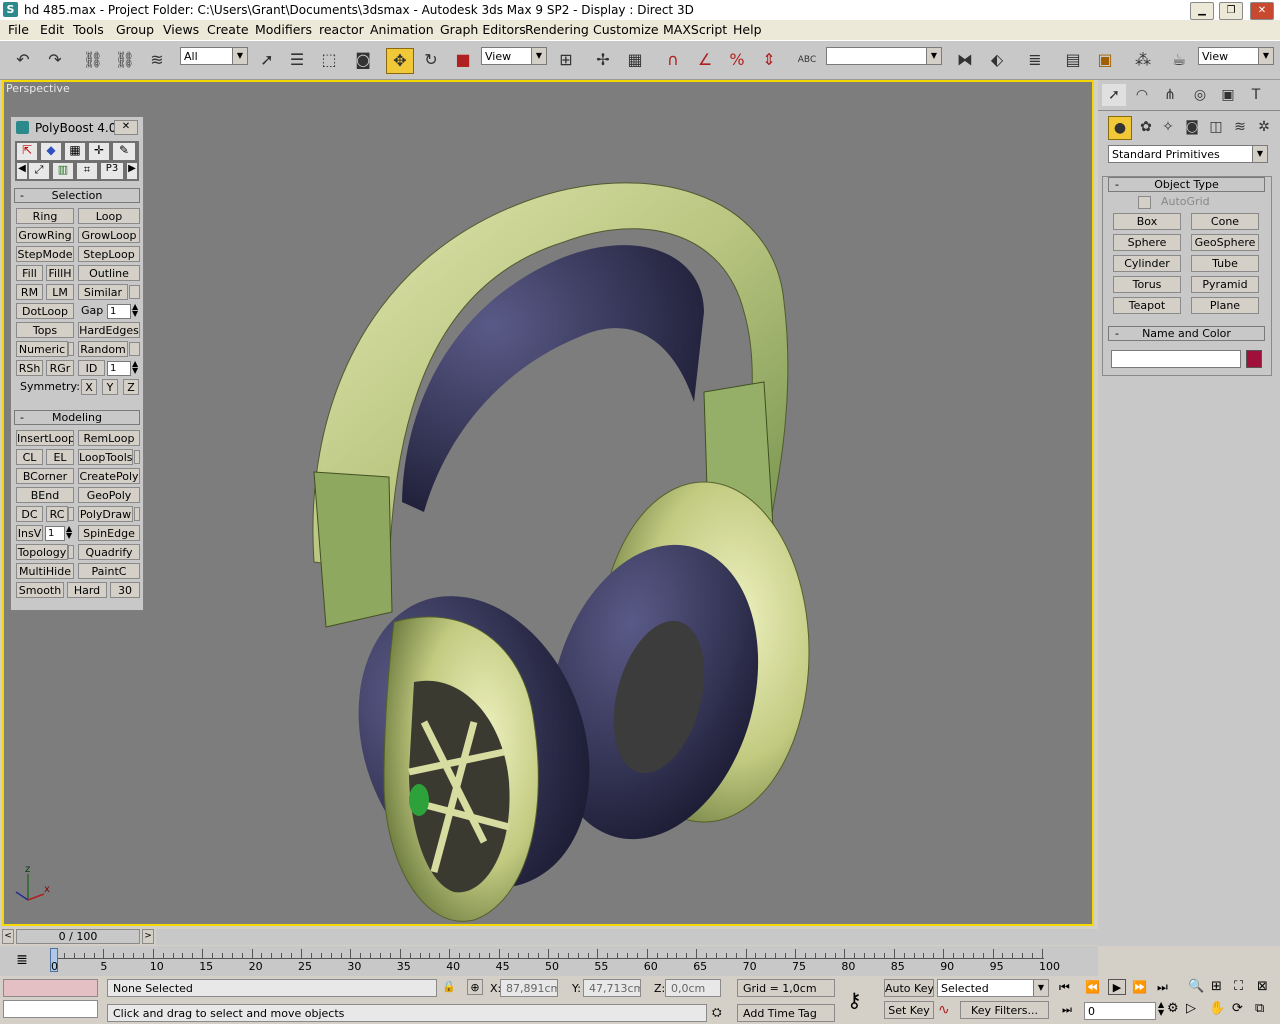  I want to click on smooth-angle-button: 30, so click(125, 590).